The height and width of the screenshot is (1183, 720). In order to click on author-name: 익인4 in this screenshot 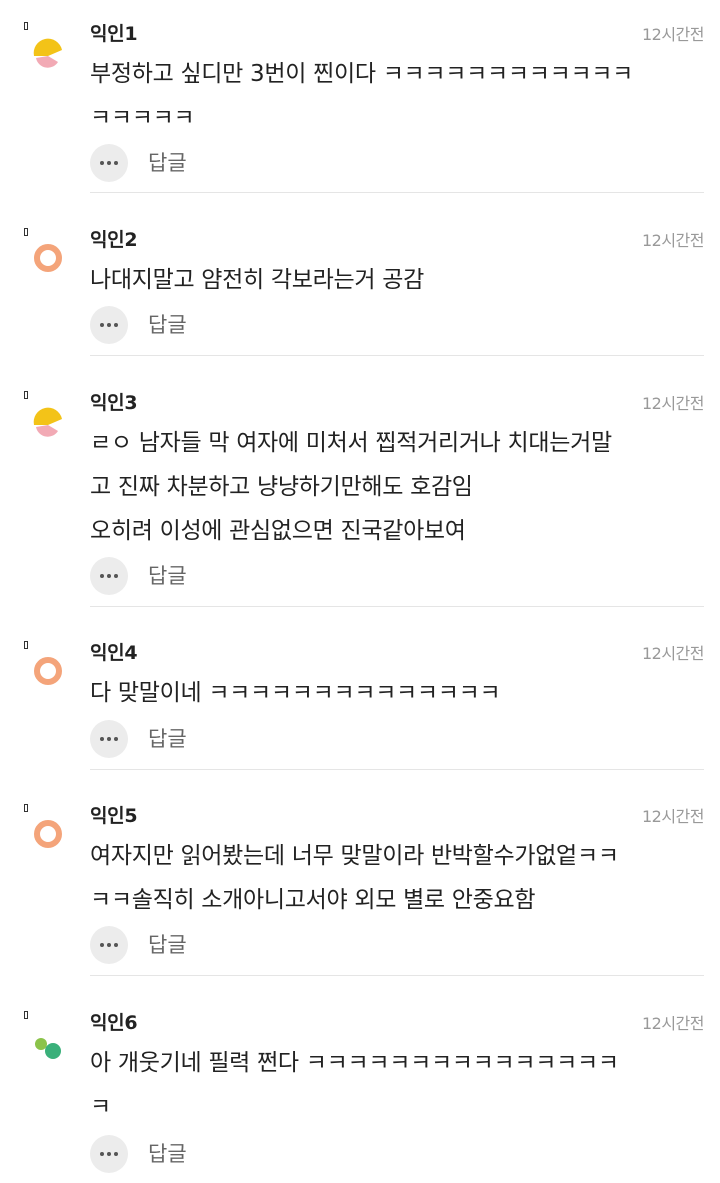, I will do `click(114, 653)`.